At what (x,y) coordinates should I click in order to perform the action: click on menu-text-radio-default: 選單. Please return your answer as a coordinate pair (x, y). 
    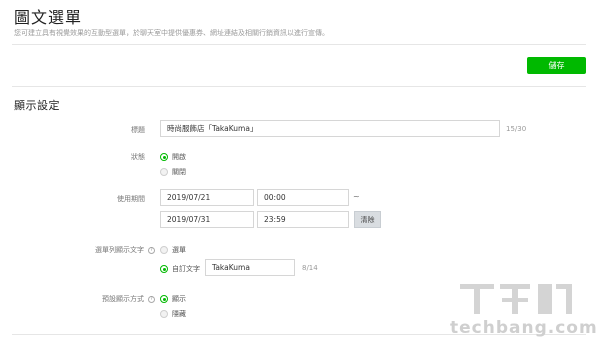
    Looking at the image, I should click on (173, 250).